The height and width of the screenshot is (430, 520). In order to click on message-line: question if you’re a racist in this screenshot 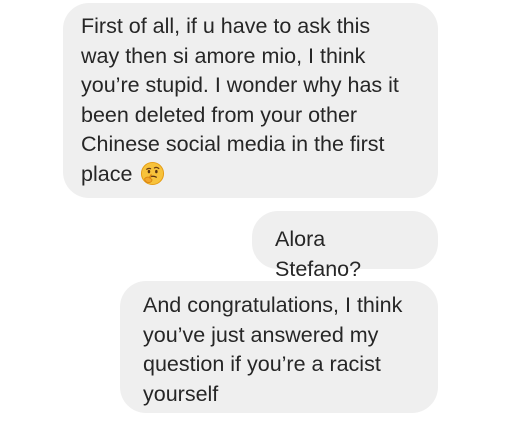, I will do `click(262, 364)`.